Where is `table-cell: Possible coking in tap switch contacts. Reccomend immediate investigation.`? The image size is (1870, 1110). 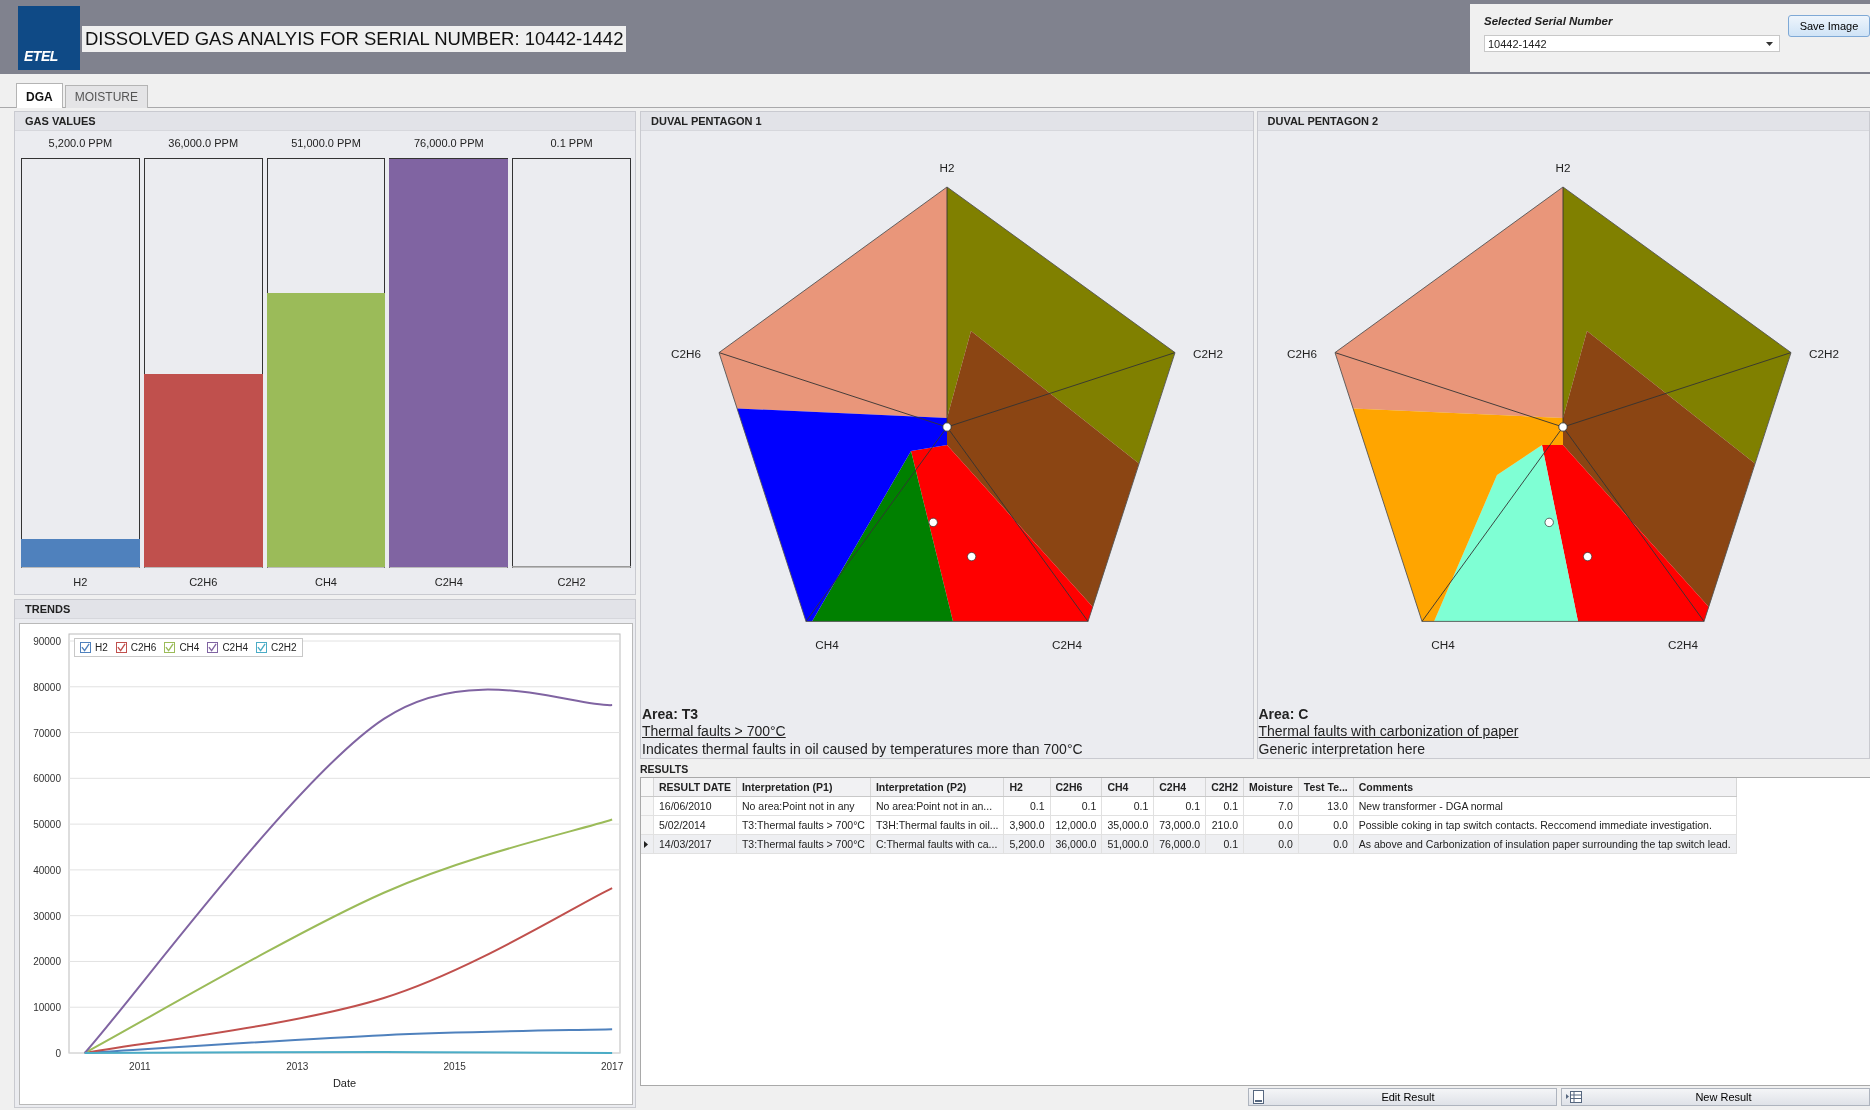 table-cell: Possible coking in tap switch contacts. Reccomend immediate investigation. is located at coordinates (1545, 825).